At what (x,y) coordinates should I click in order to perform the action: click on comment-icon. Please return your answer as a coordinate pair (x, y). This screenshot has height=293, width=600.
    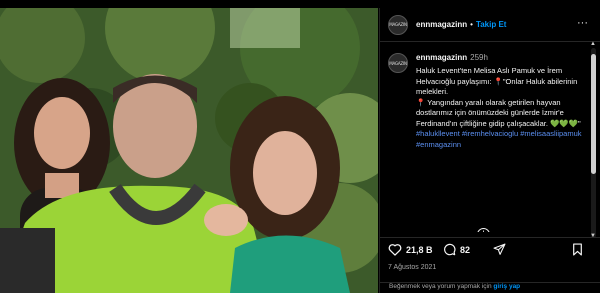
    Looking at the image, I should click on (450, 249).